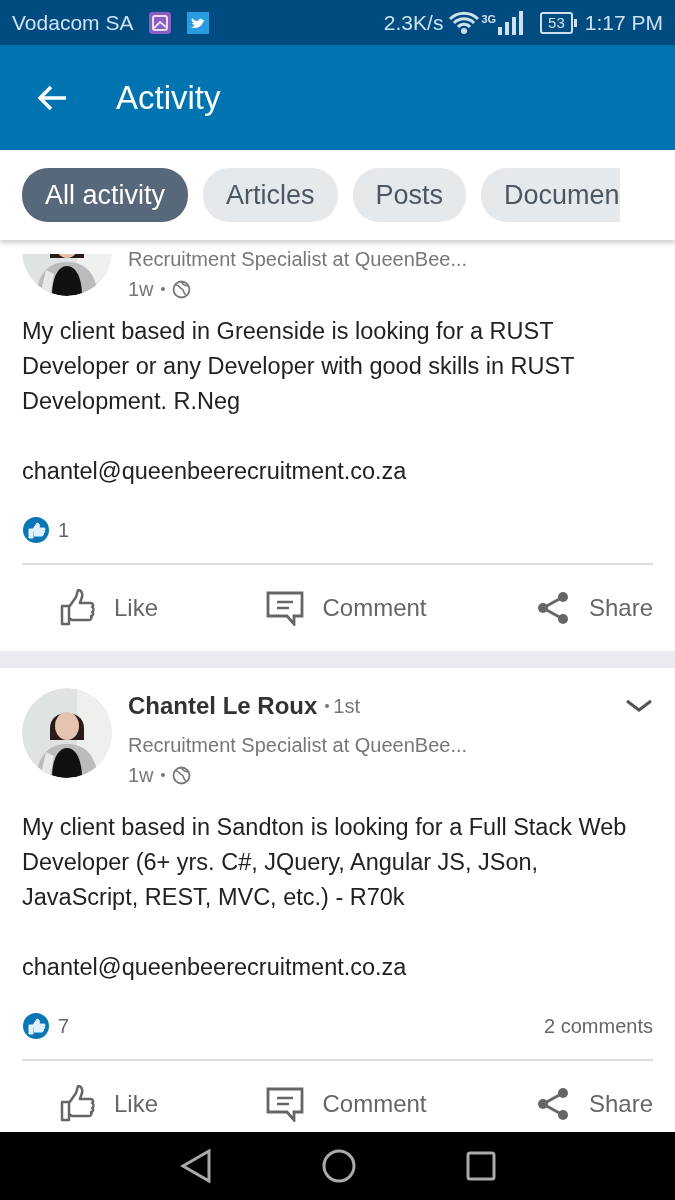  What do you see at coordinates (64, 1026) in the screenshot?
I see `like-count: 7` at bounding box center [64, 1026].